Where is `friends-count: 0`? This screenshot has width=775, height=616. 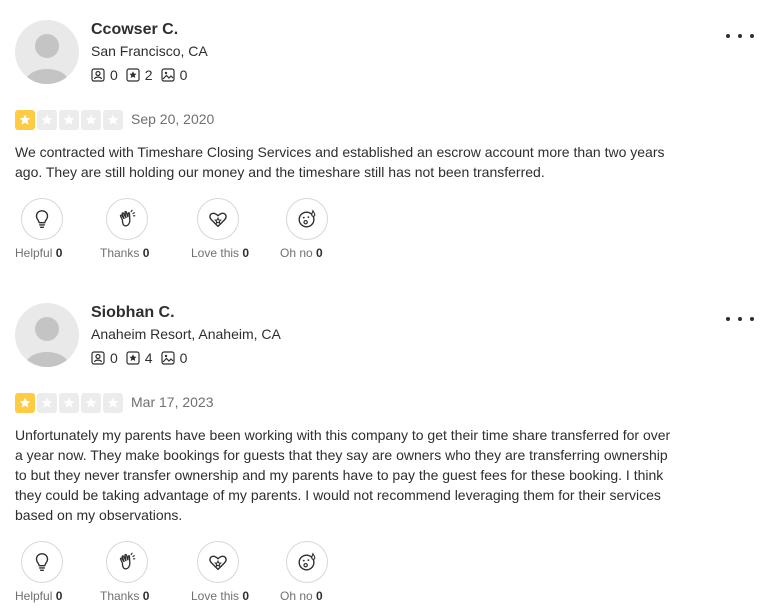
friends-count: 0 is located at coordinates (114, 75).